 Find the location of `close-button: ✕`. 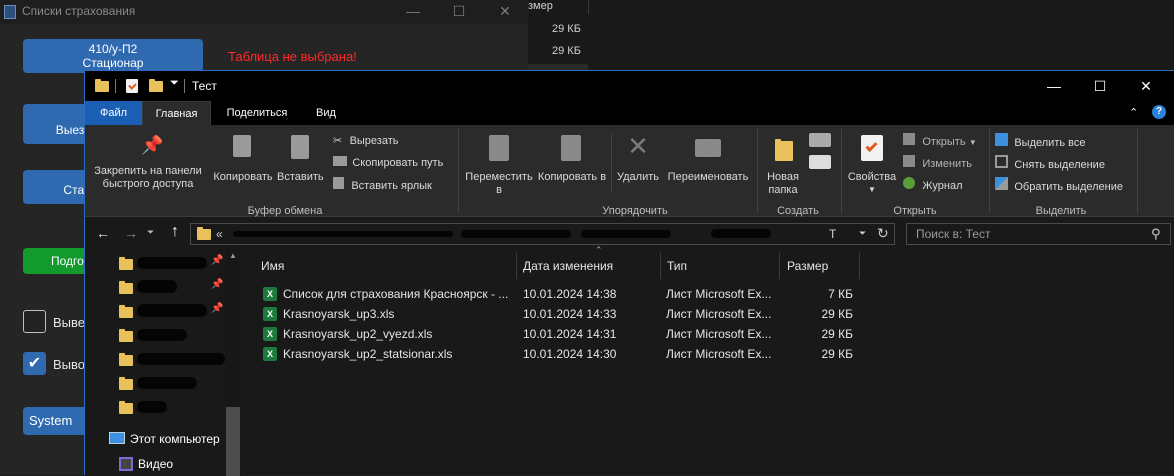

close-button: ✕ is located at coordinates (1146, 86).